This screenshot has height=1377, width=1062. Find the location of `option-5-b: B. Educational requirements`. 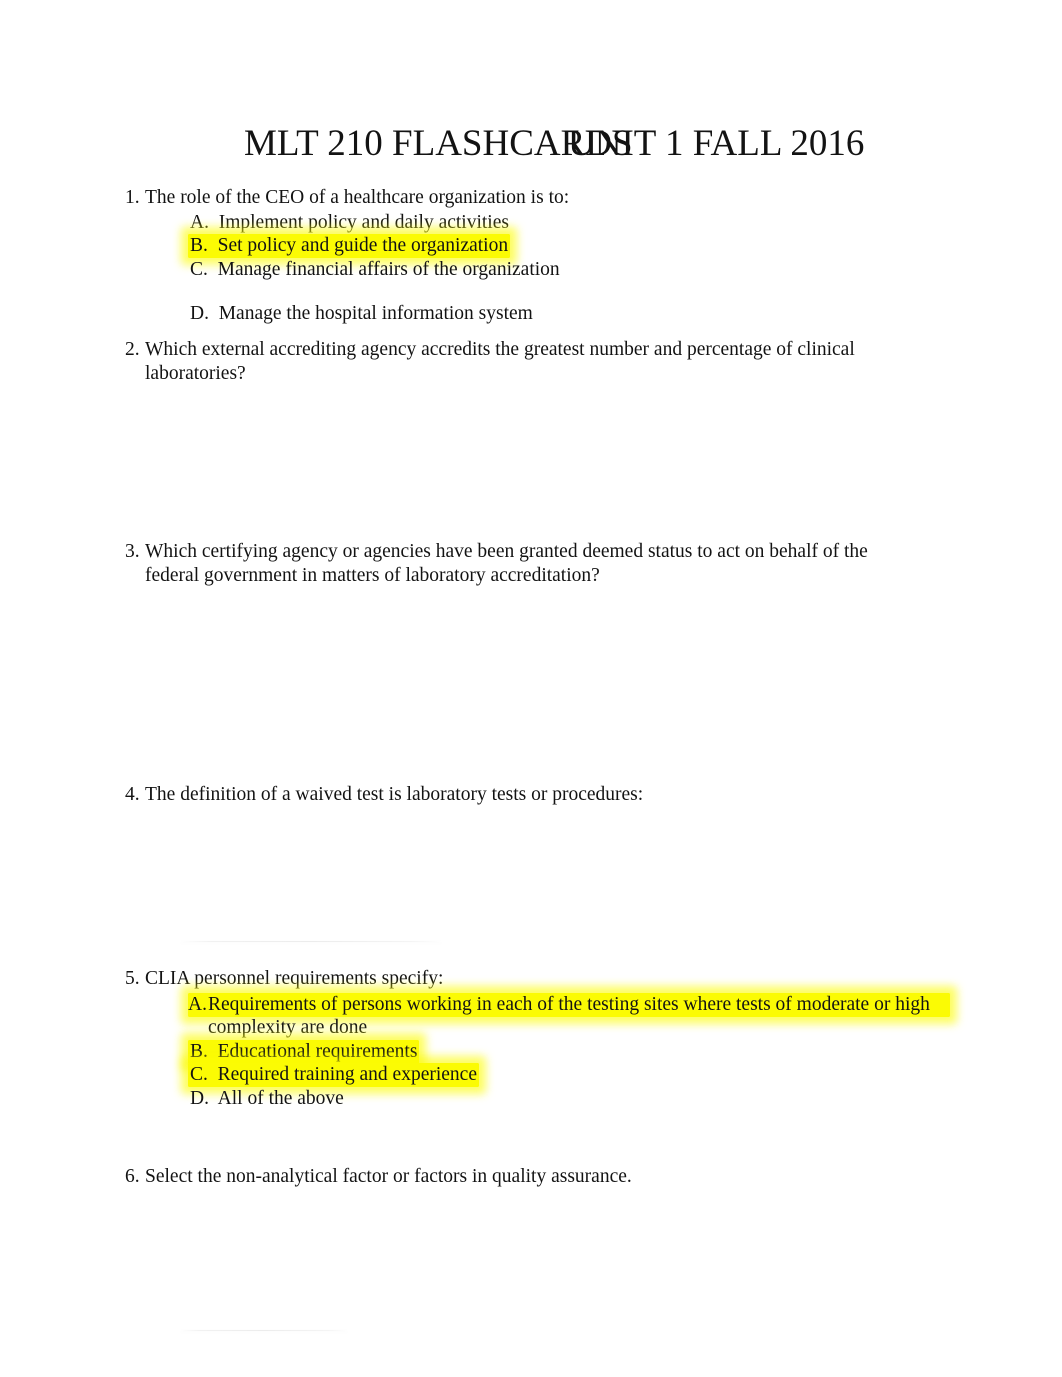

option-5-b: B. Educational requirements is located at coordinates (586, 1051).